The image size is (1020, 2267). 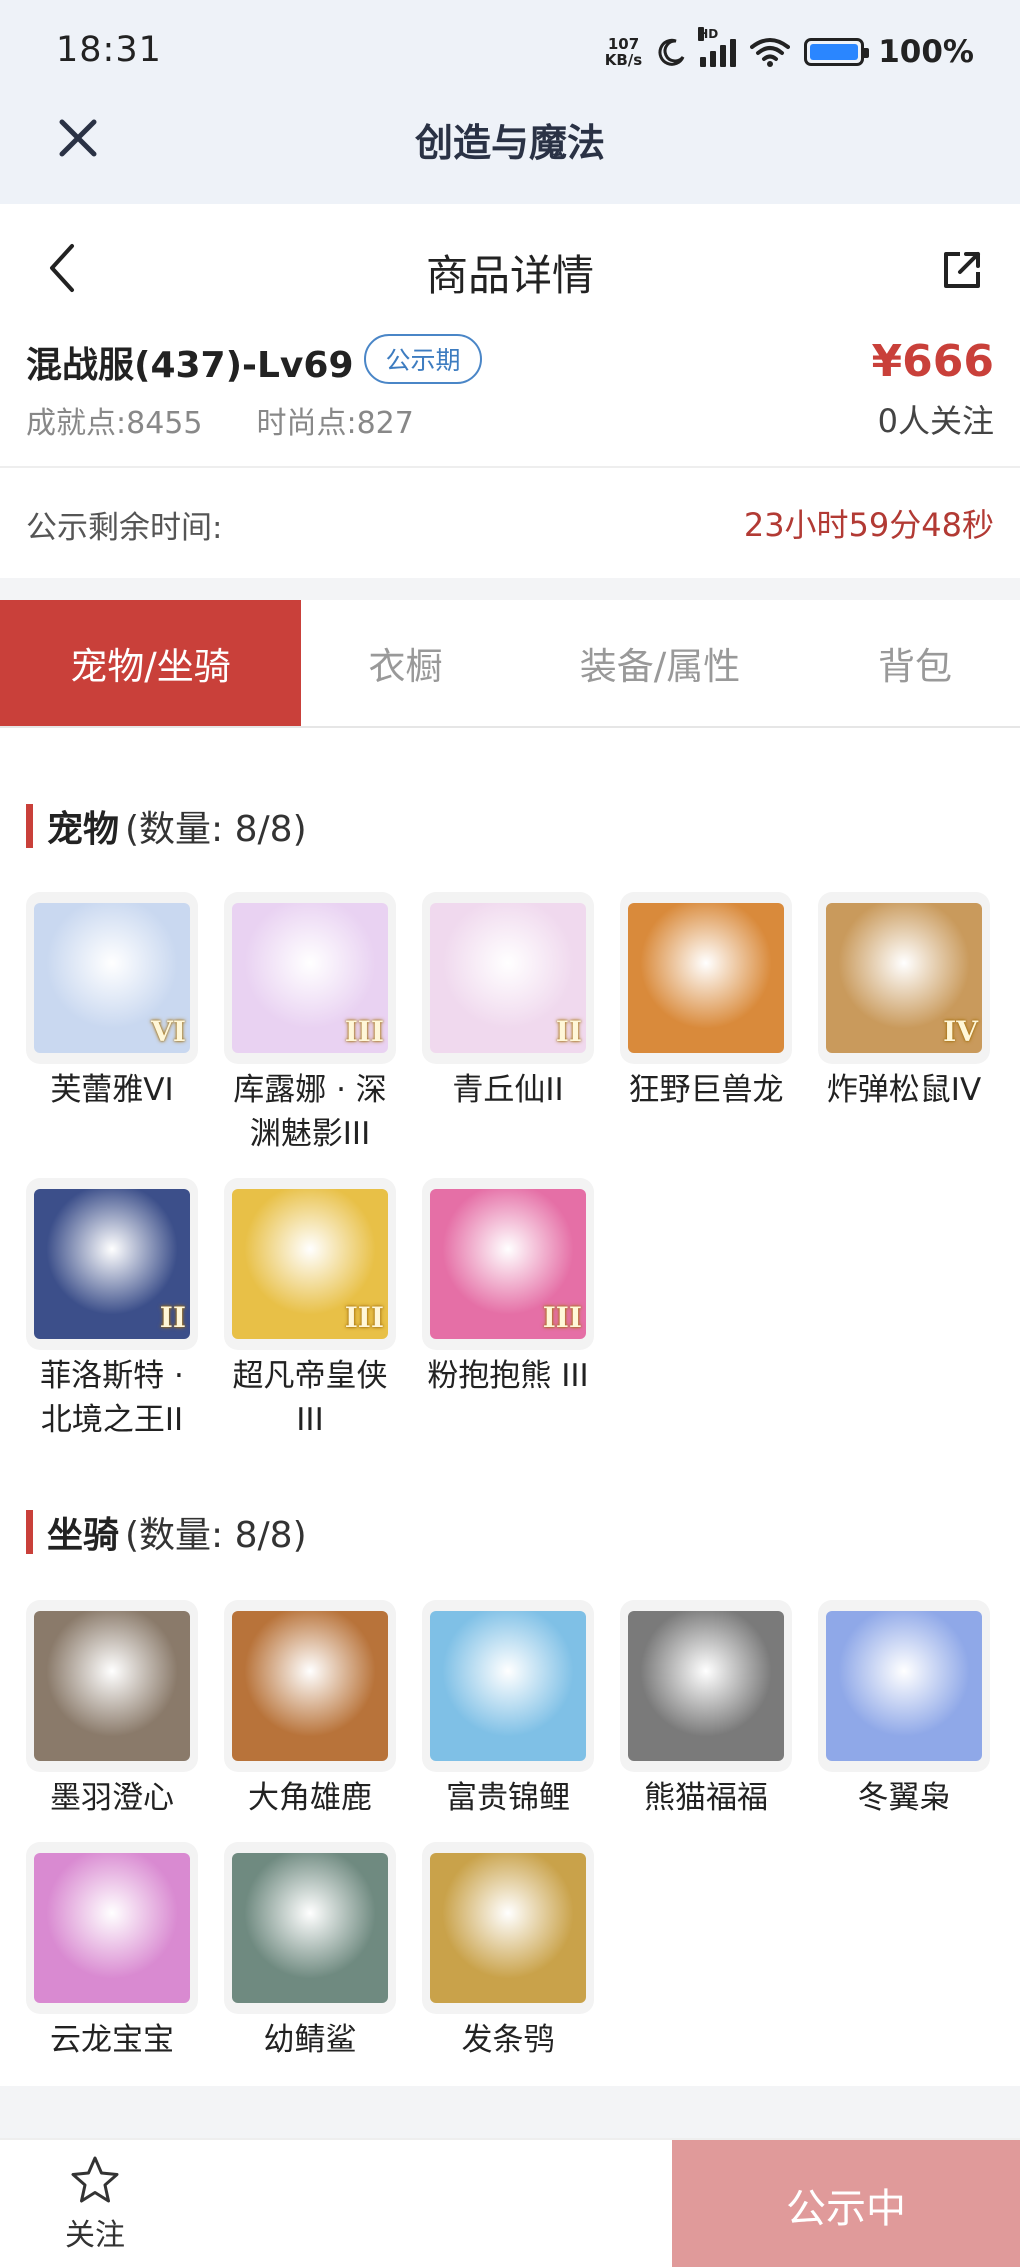 What do you see at coordinates (510, 51) in the screenshot?
I see `status-bar: 18:31 107 KB/s HD 100%` at bounding box center [510, 51].